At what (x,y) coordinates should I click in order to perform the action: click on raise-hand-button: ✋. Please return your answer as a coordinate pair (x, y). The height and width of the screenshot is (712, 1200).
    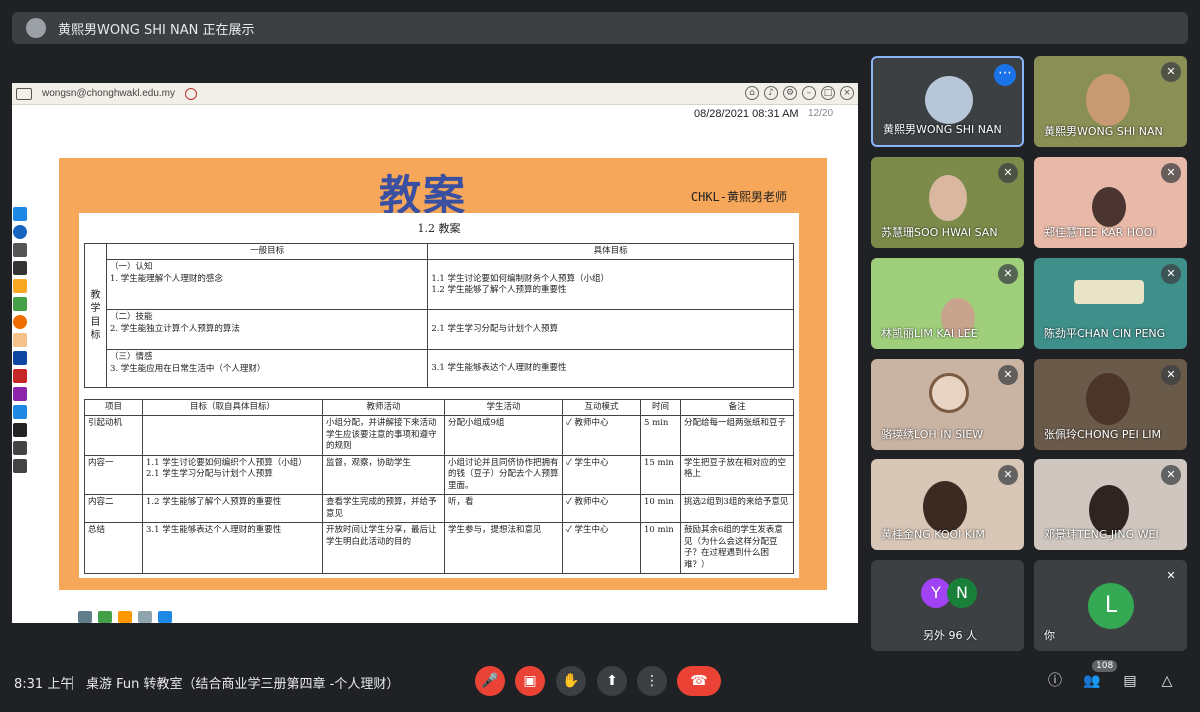
    Looking at the image, I should click on (571, 681).